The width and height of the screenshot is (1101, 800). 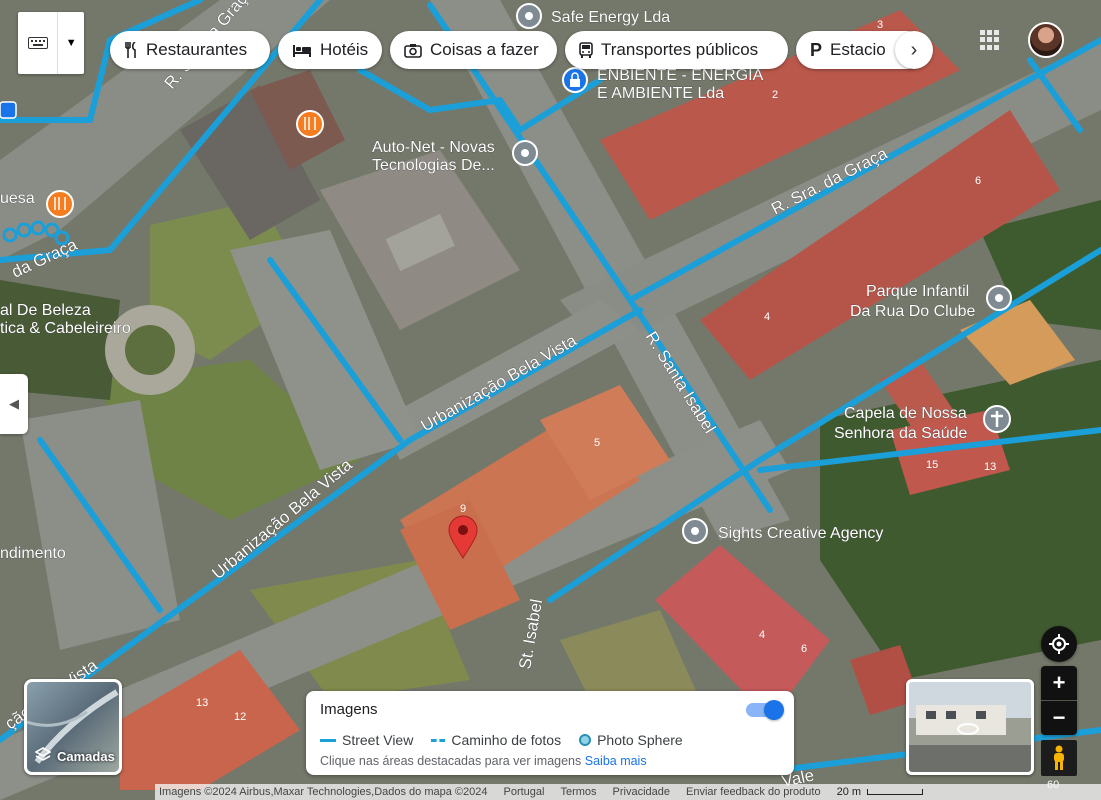 What do you see at coordinates (438, 740) in the screenshot?
I see `dashed-line-icon` at bounding box center [438, 740].